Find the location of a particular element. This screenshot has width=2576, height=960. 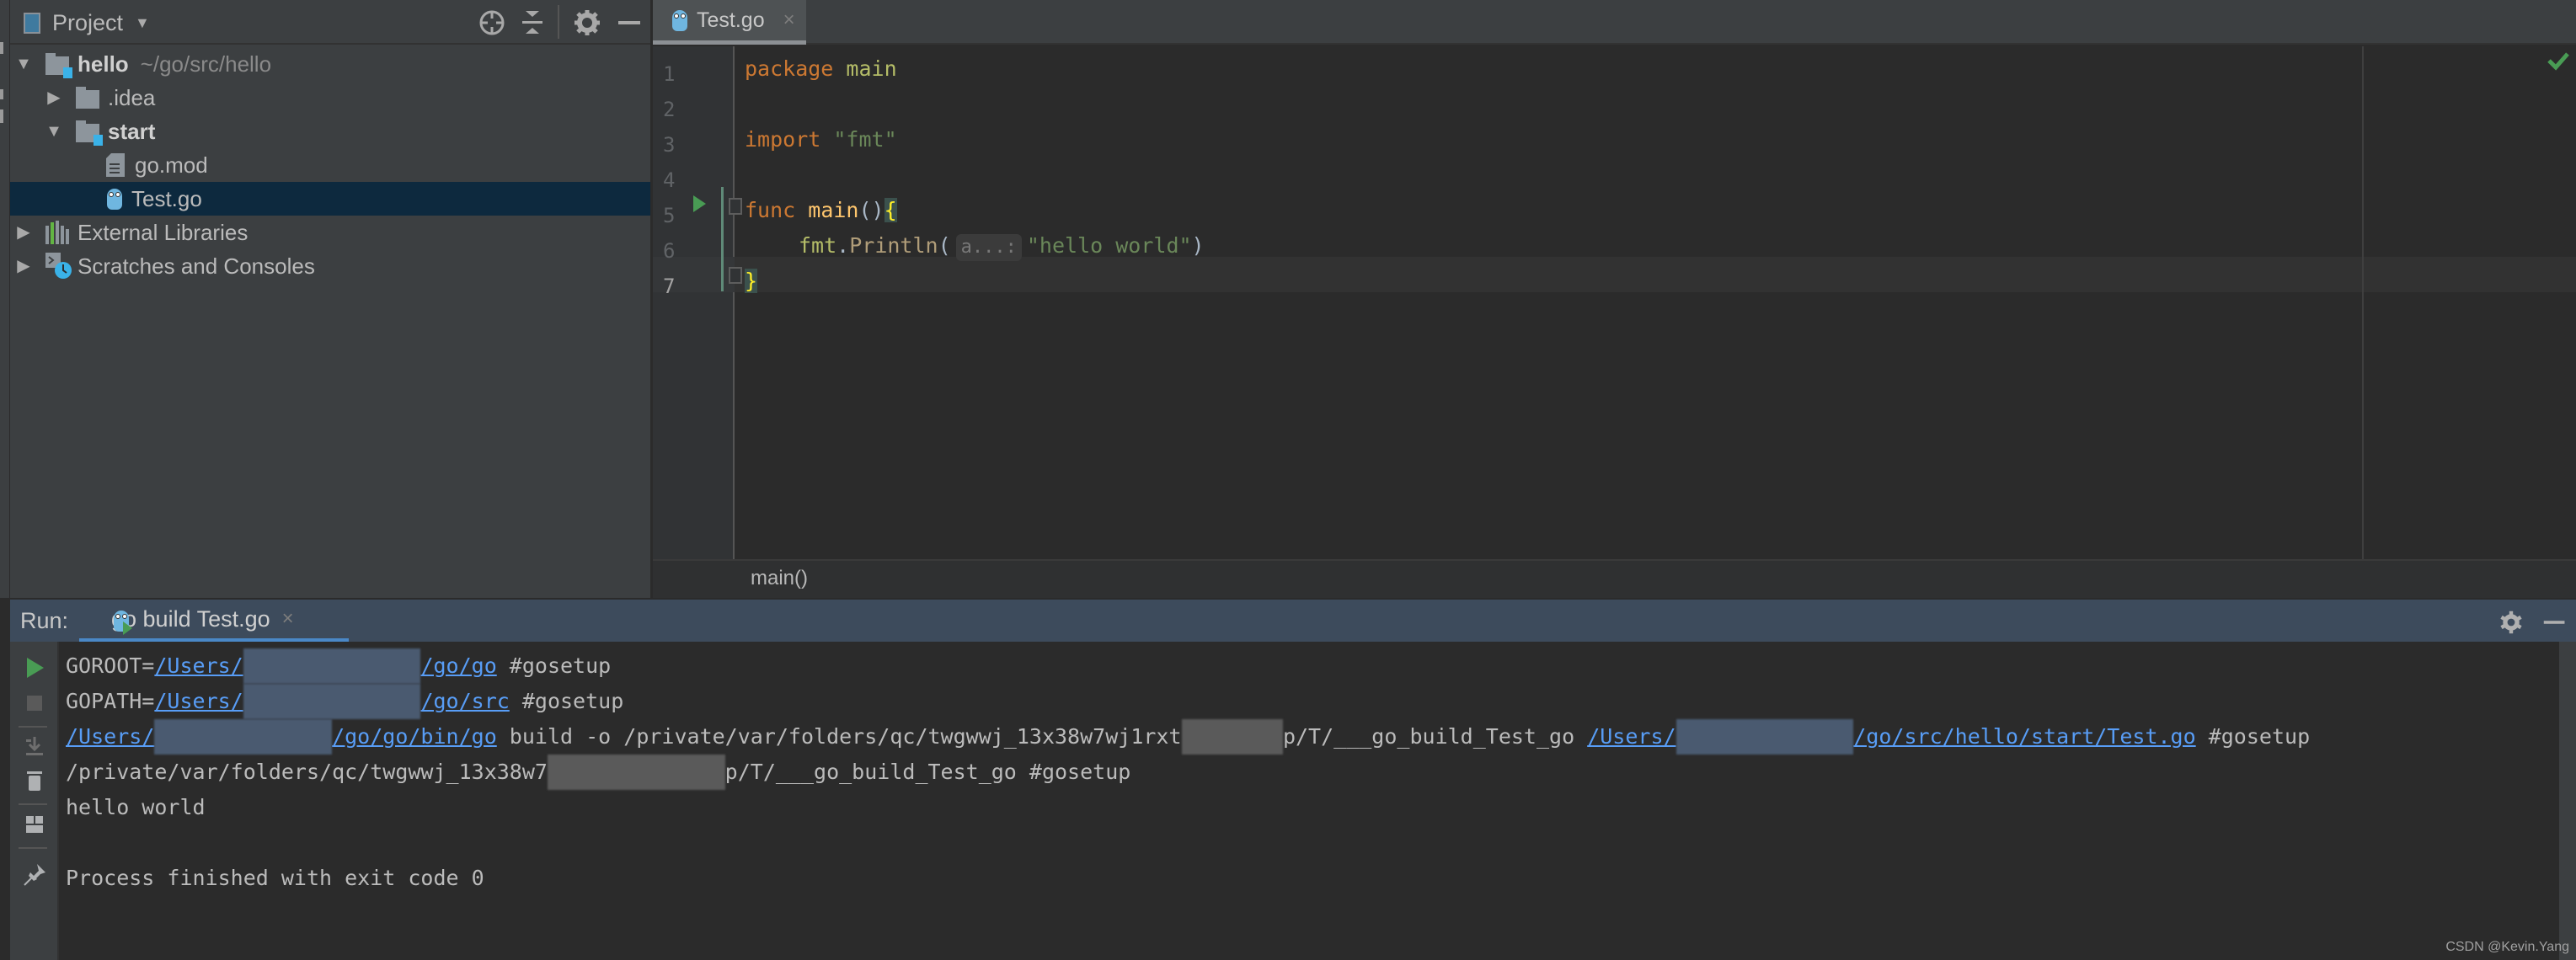

console-line: hello world is located at coordinates (136, 807).